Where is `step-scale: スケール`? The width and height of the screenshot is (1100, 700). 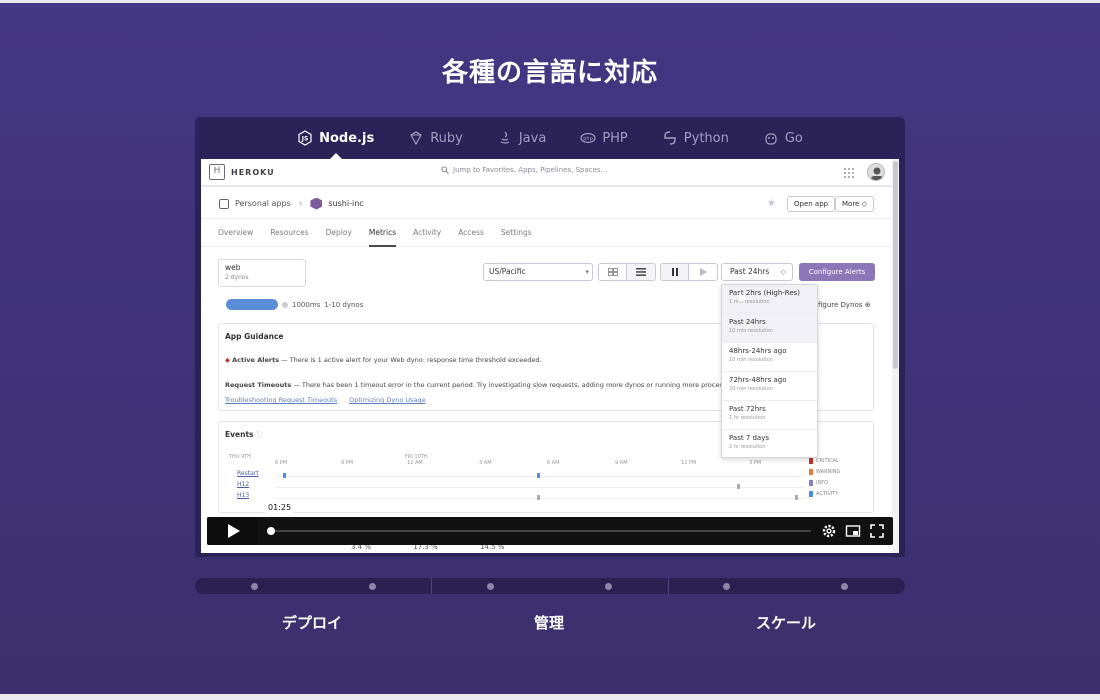
step-scale: スケール is located at coordinates (786, 622).